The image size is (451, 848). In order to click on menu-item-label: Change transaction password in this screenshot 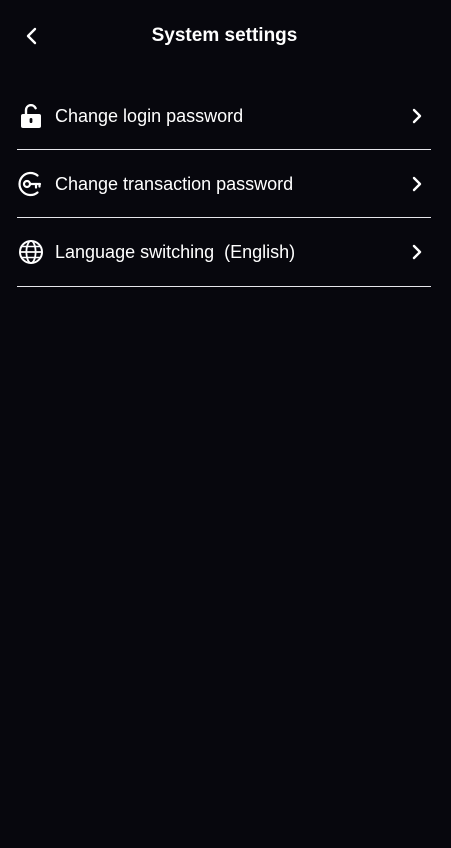, I will do `click(174, 183)`.